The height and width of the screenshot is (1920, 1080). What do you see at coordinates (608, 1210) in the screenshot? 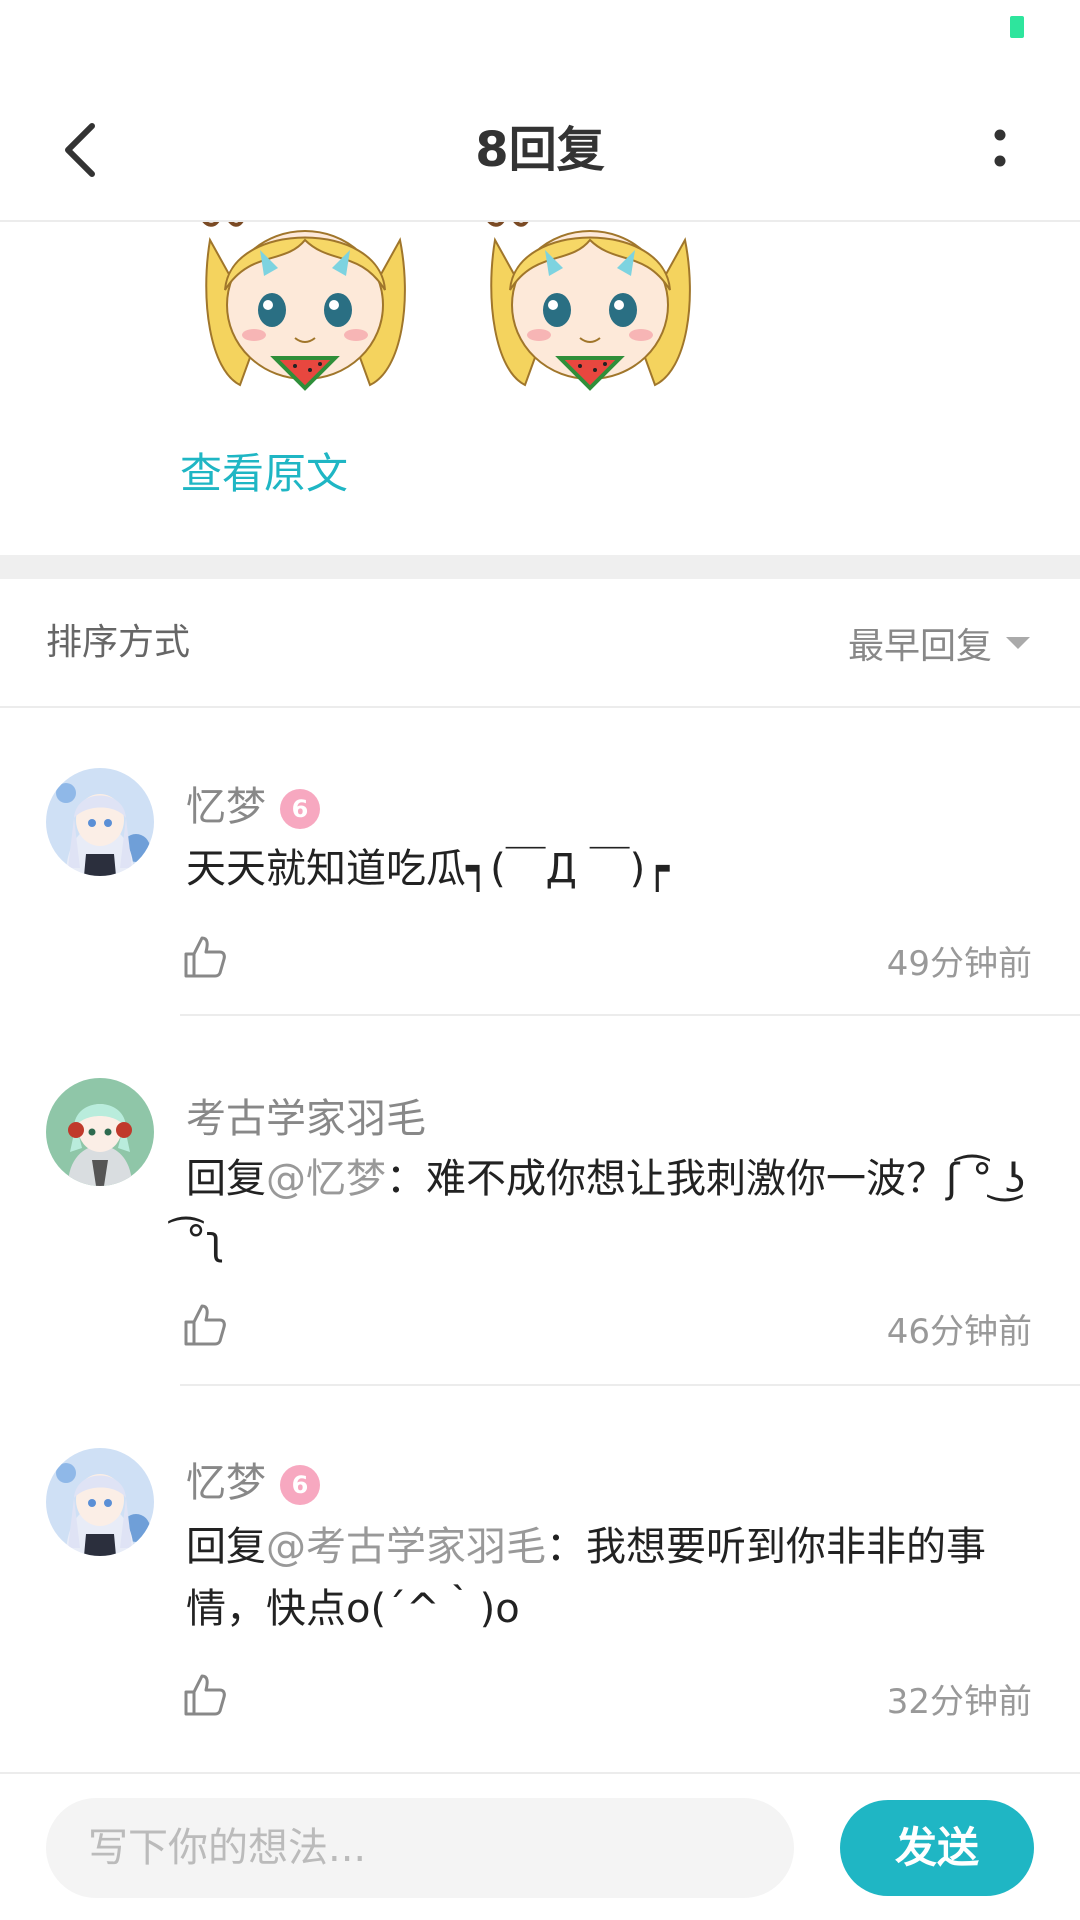
I see `comment-text: 回复@忆梦：难不成你想让我刺激你一波？ʃ ͡° ͜ʖ ͡°ʅ` at bounding box center [608, 1210].